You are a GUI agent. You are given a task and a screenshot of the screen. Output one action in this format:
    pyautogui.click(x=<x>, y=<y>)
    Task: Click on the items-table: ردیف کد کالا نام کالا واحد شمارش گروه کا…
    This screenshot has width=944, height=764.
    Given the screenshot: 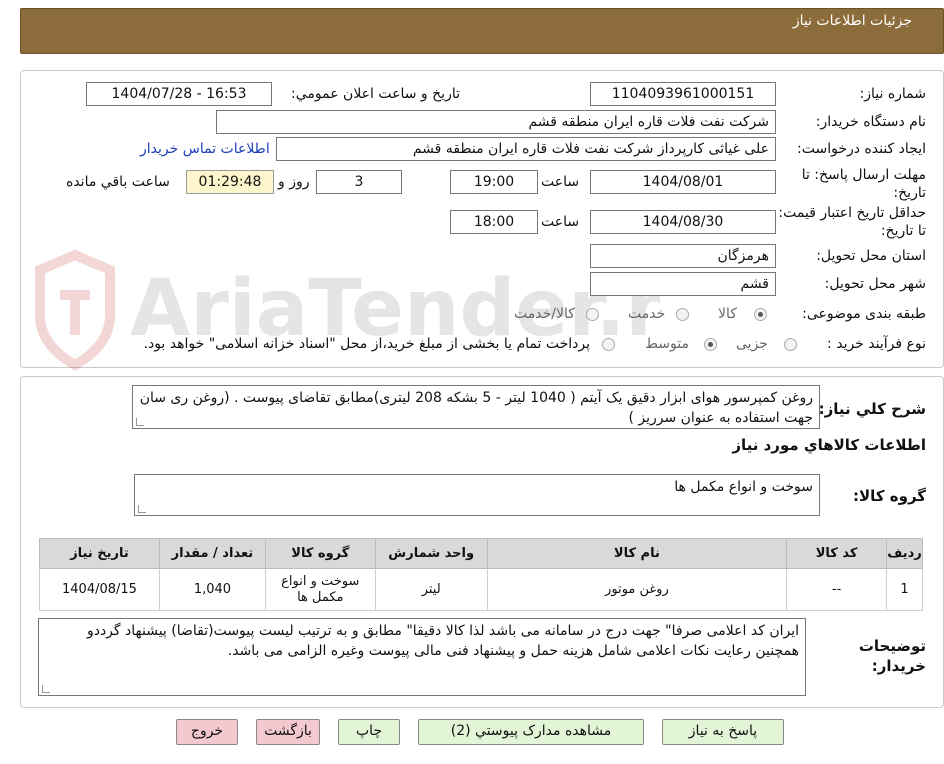 What is the action you would take?
    pyautogui.click(x=481, y=574)
    